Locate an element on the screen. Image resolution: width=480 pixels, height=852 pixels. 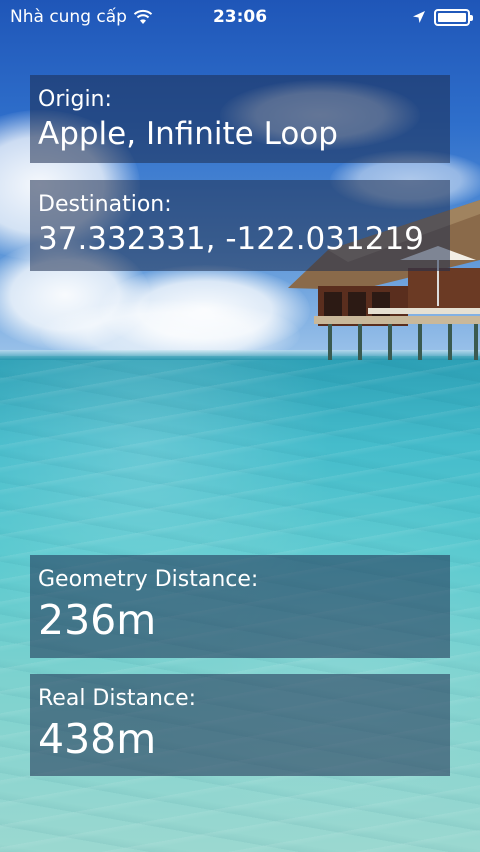
destination-value: 37.332331, -122.031219 is located at coordinates (231, 239).